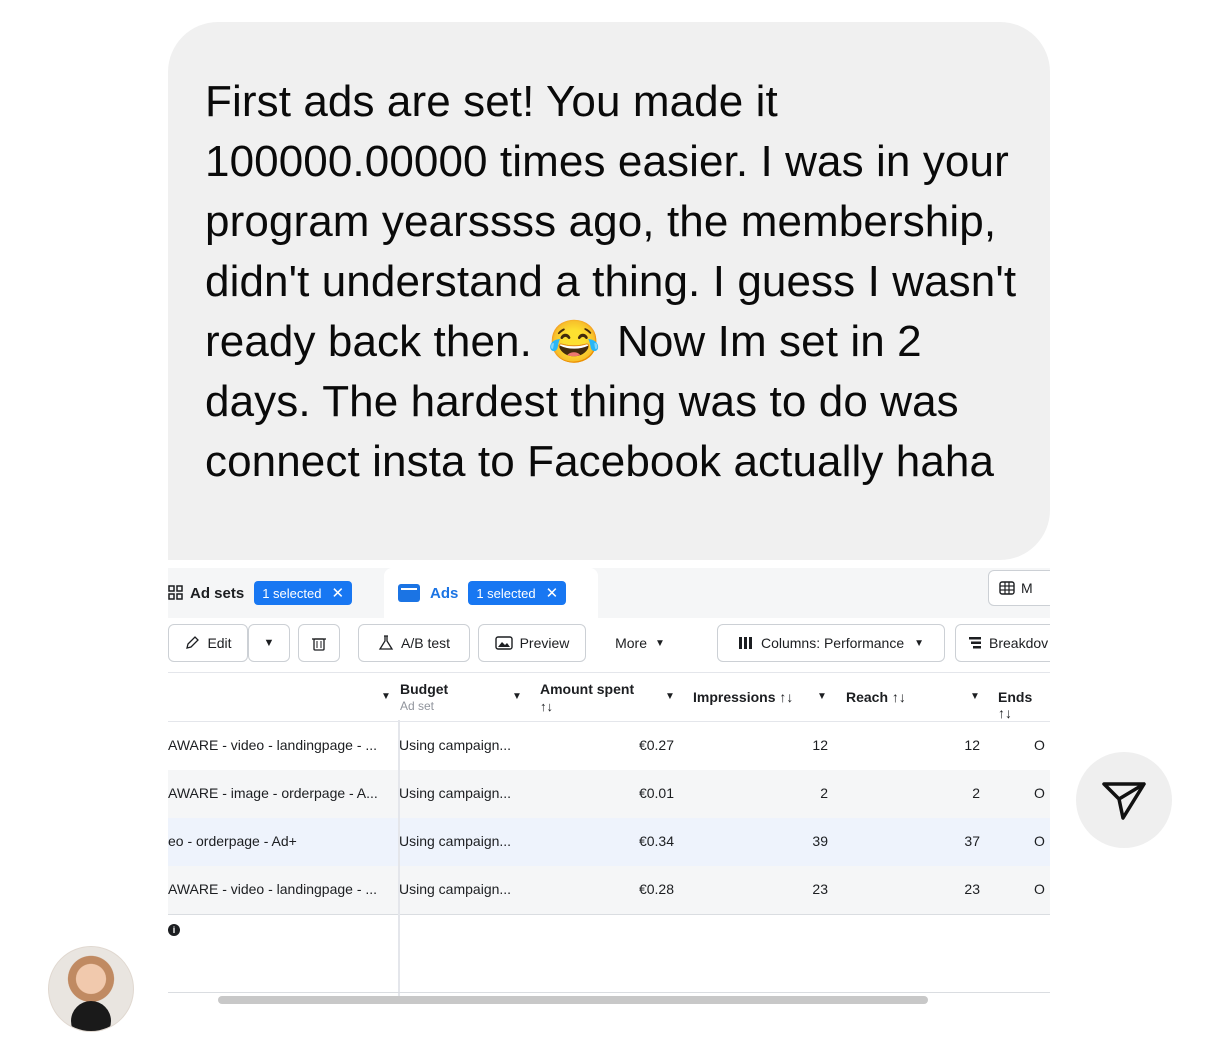 The width and height of the screenshot is (1206, 1053). I want to click on budget-header-label: Budget, so click(424, 689).